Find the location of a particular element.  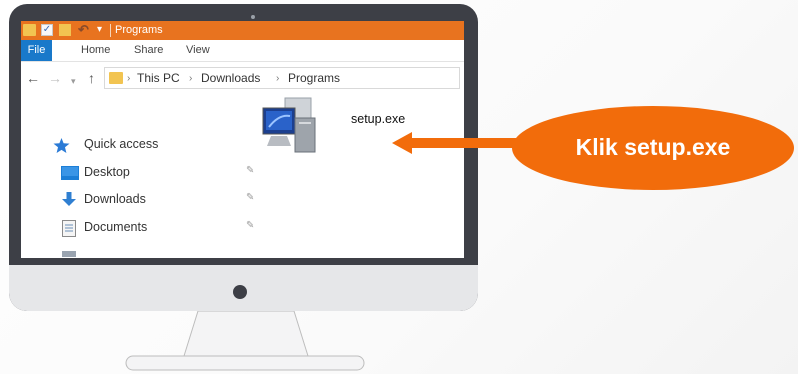

title-bar: ✓ ↶ ▾ Programs is located at coordinates (242, 30).